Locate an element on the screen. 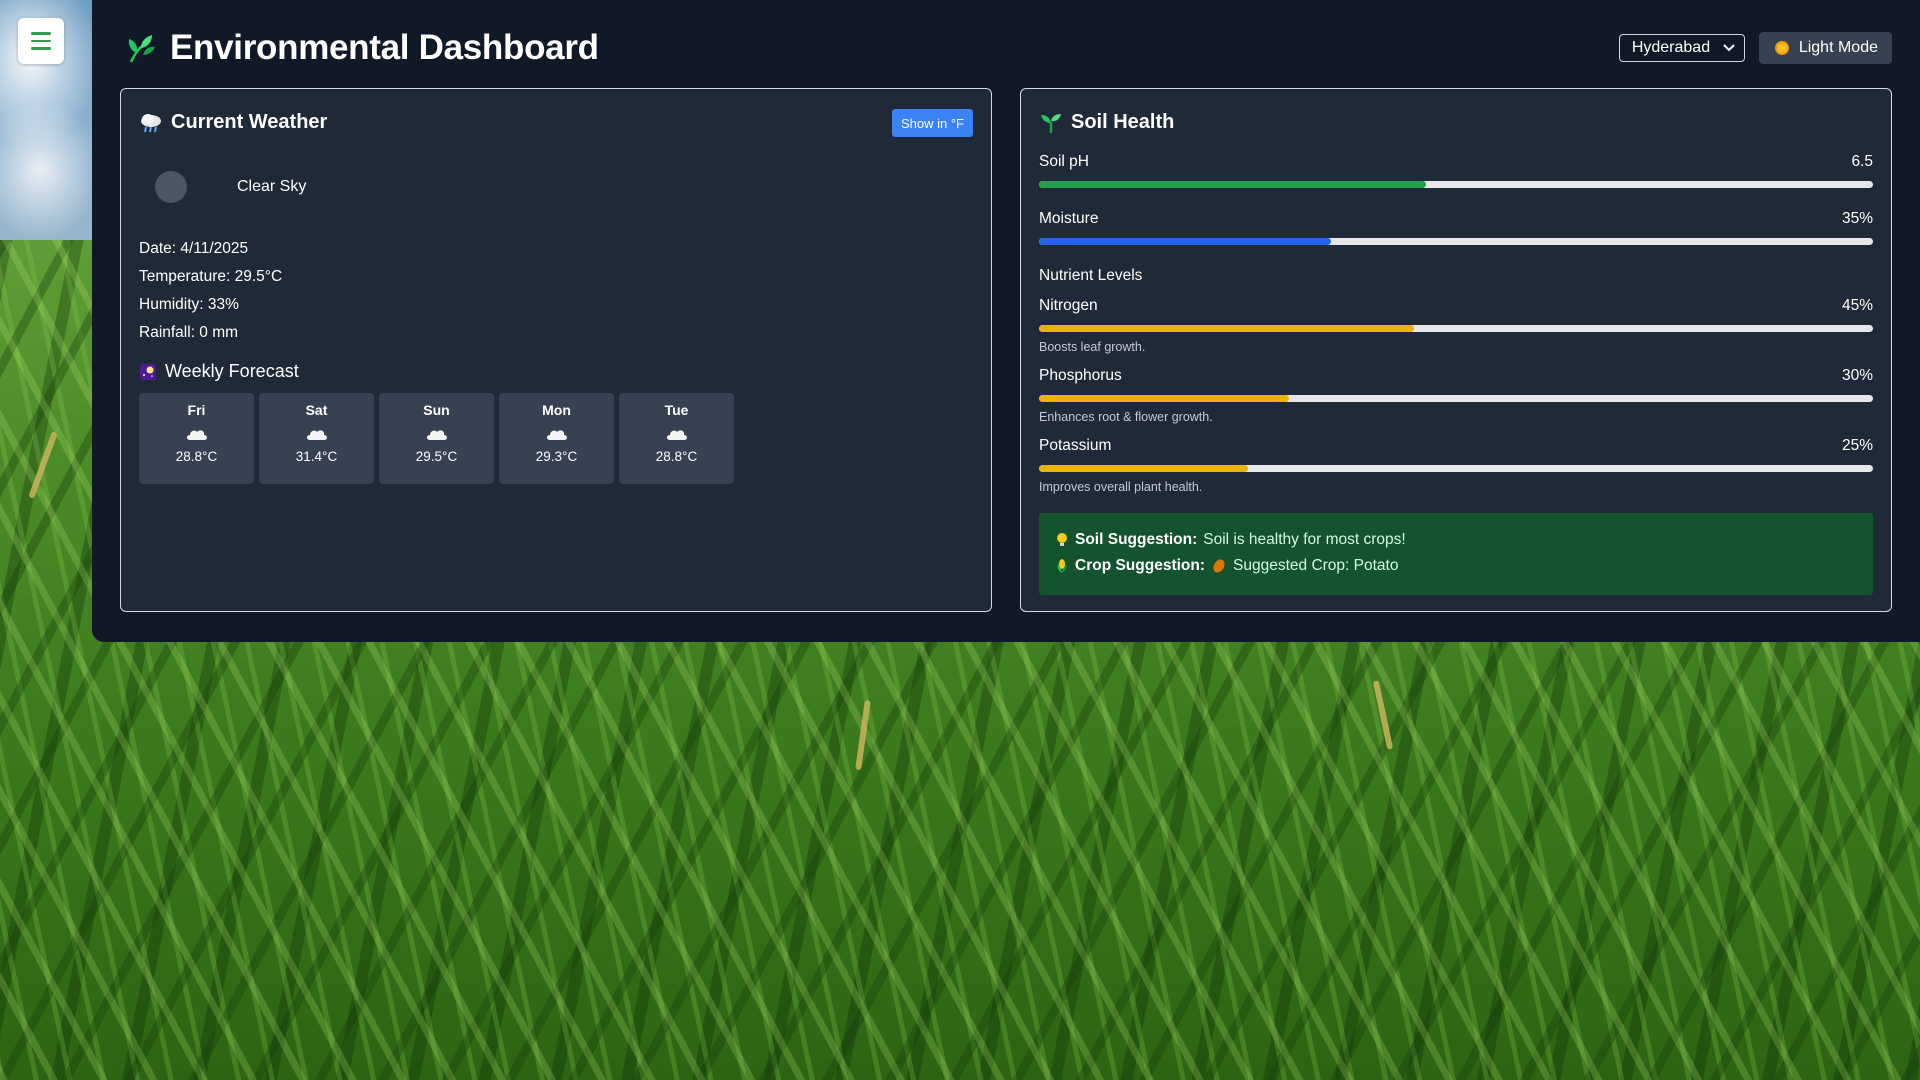  nitrogen-metric: Nitrogen 45% Boosts leaf growth. is located at coordinates (1456, 325).